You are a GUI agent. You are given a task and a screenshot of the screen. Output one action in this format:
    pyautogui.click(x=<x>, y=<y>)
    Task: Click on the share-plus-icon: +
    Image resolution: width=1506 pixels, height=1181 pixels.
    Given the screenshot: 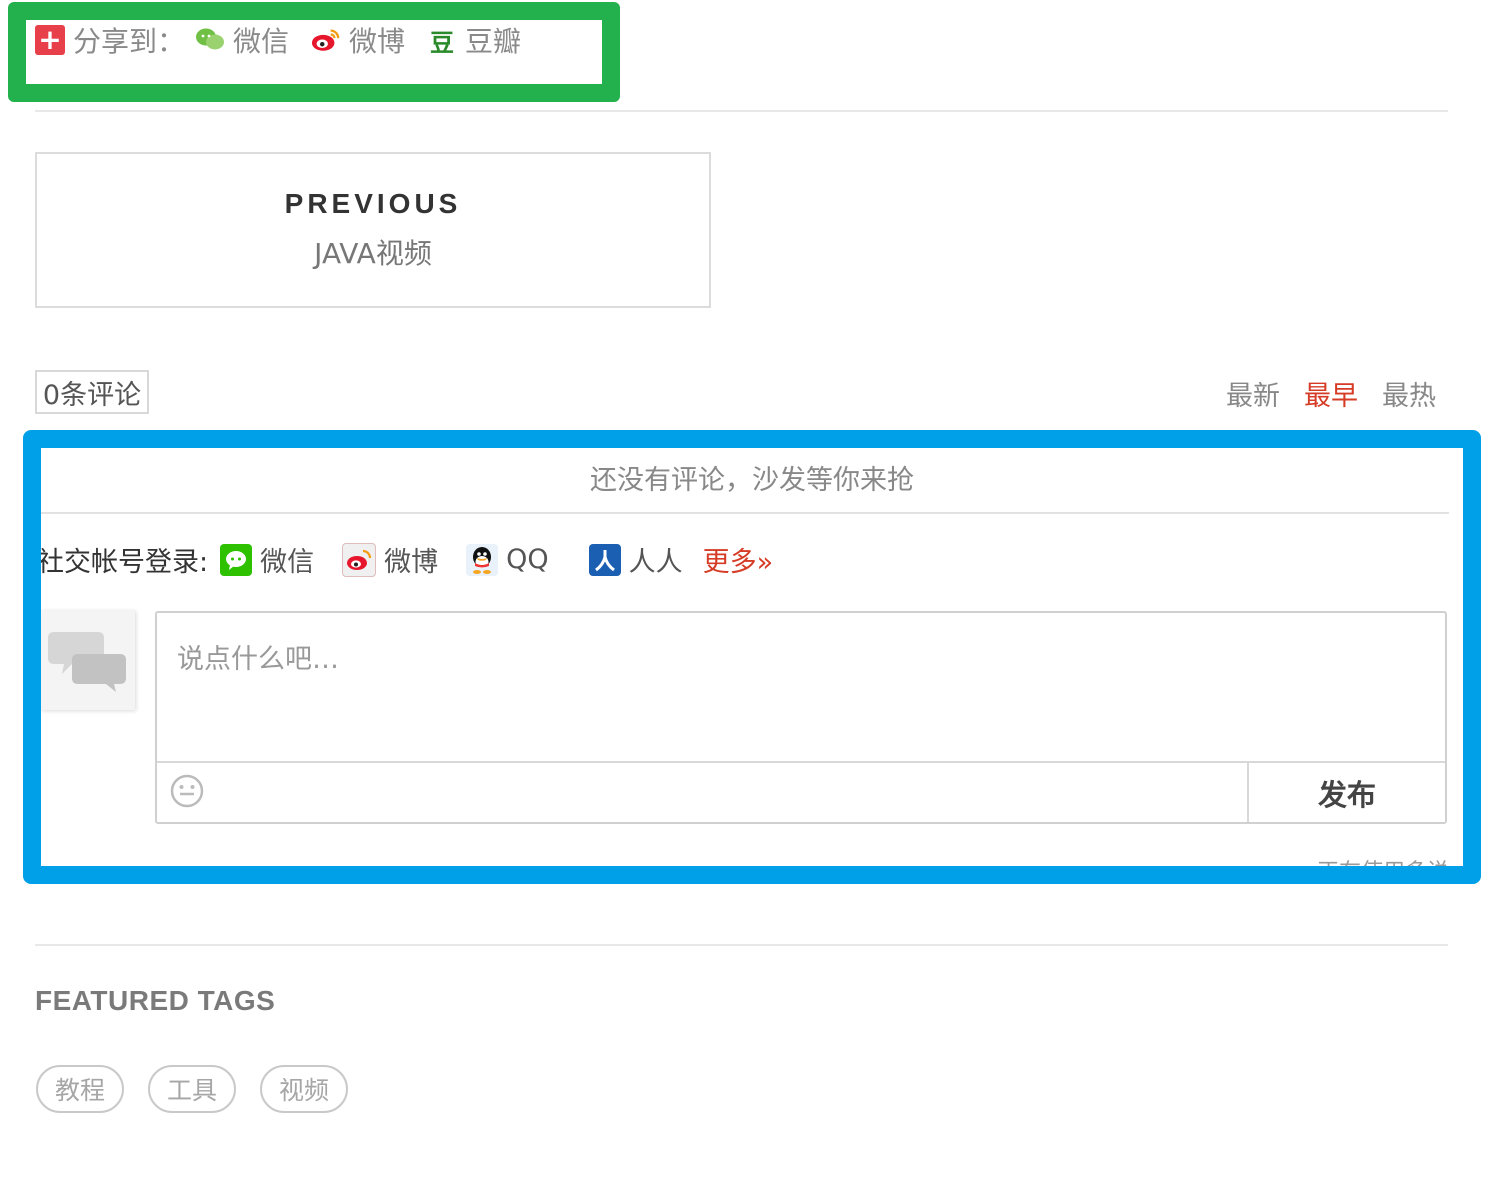 What is the action you would take?
    pyautogui.click(x=50, y=40)
    